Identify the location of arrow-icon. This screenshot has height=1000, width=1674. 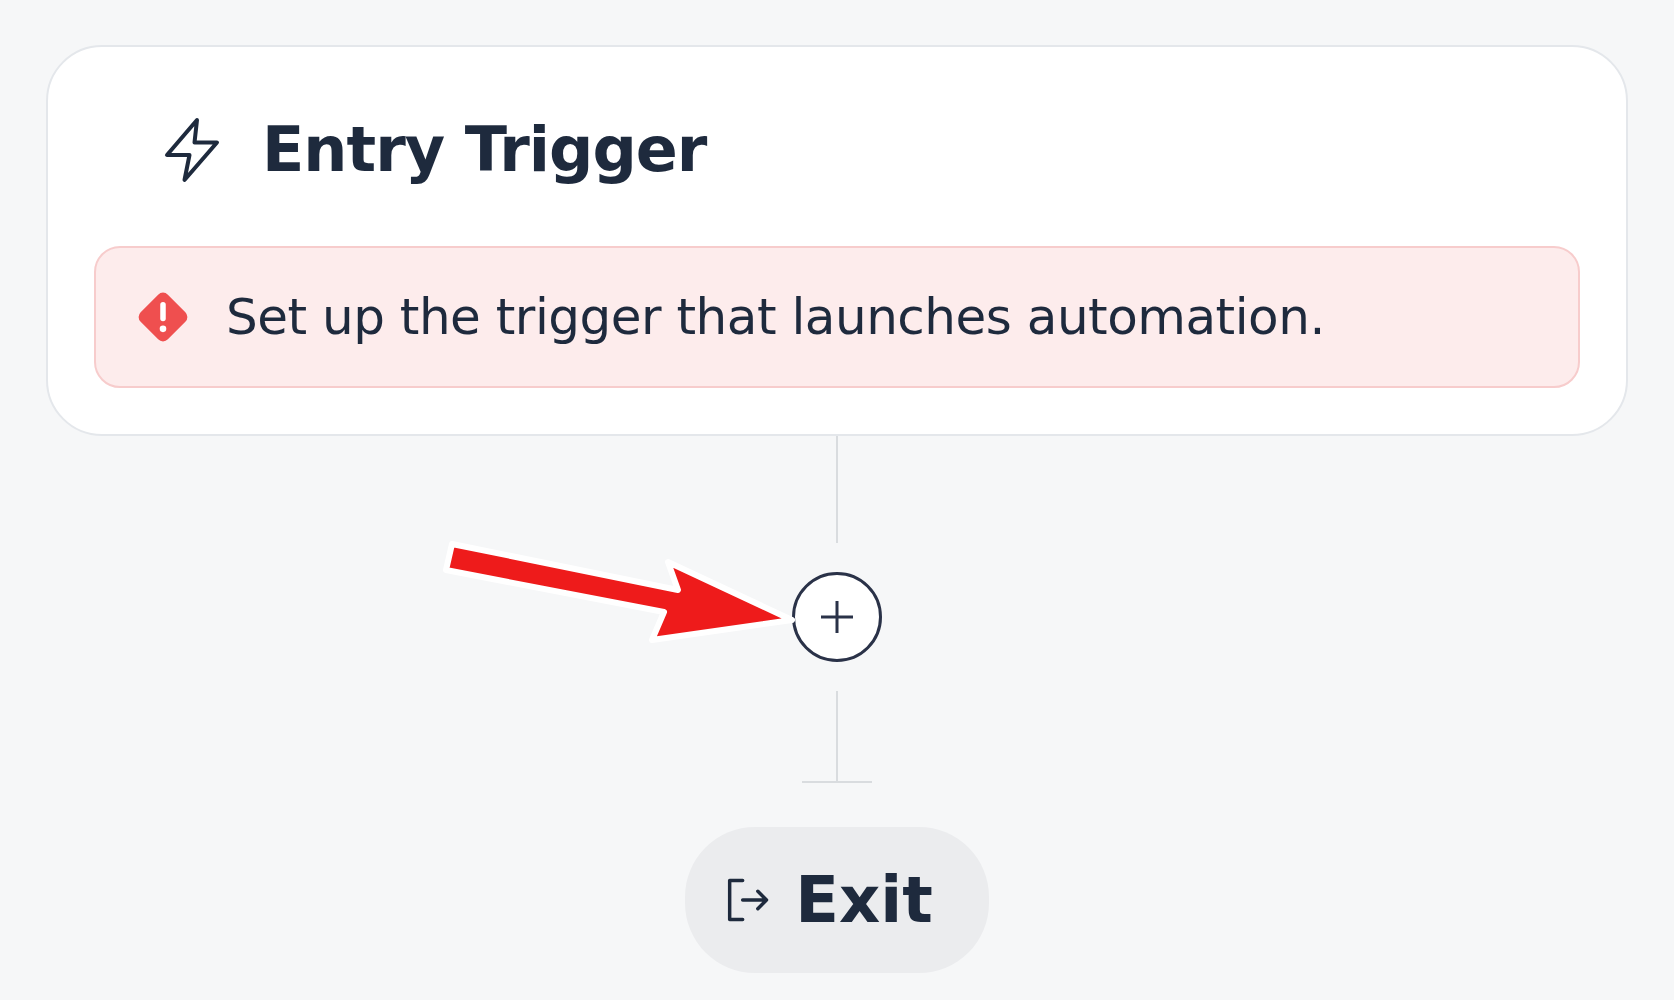
(619, 592).